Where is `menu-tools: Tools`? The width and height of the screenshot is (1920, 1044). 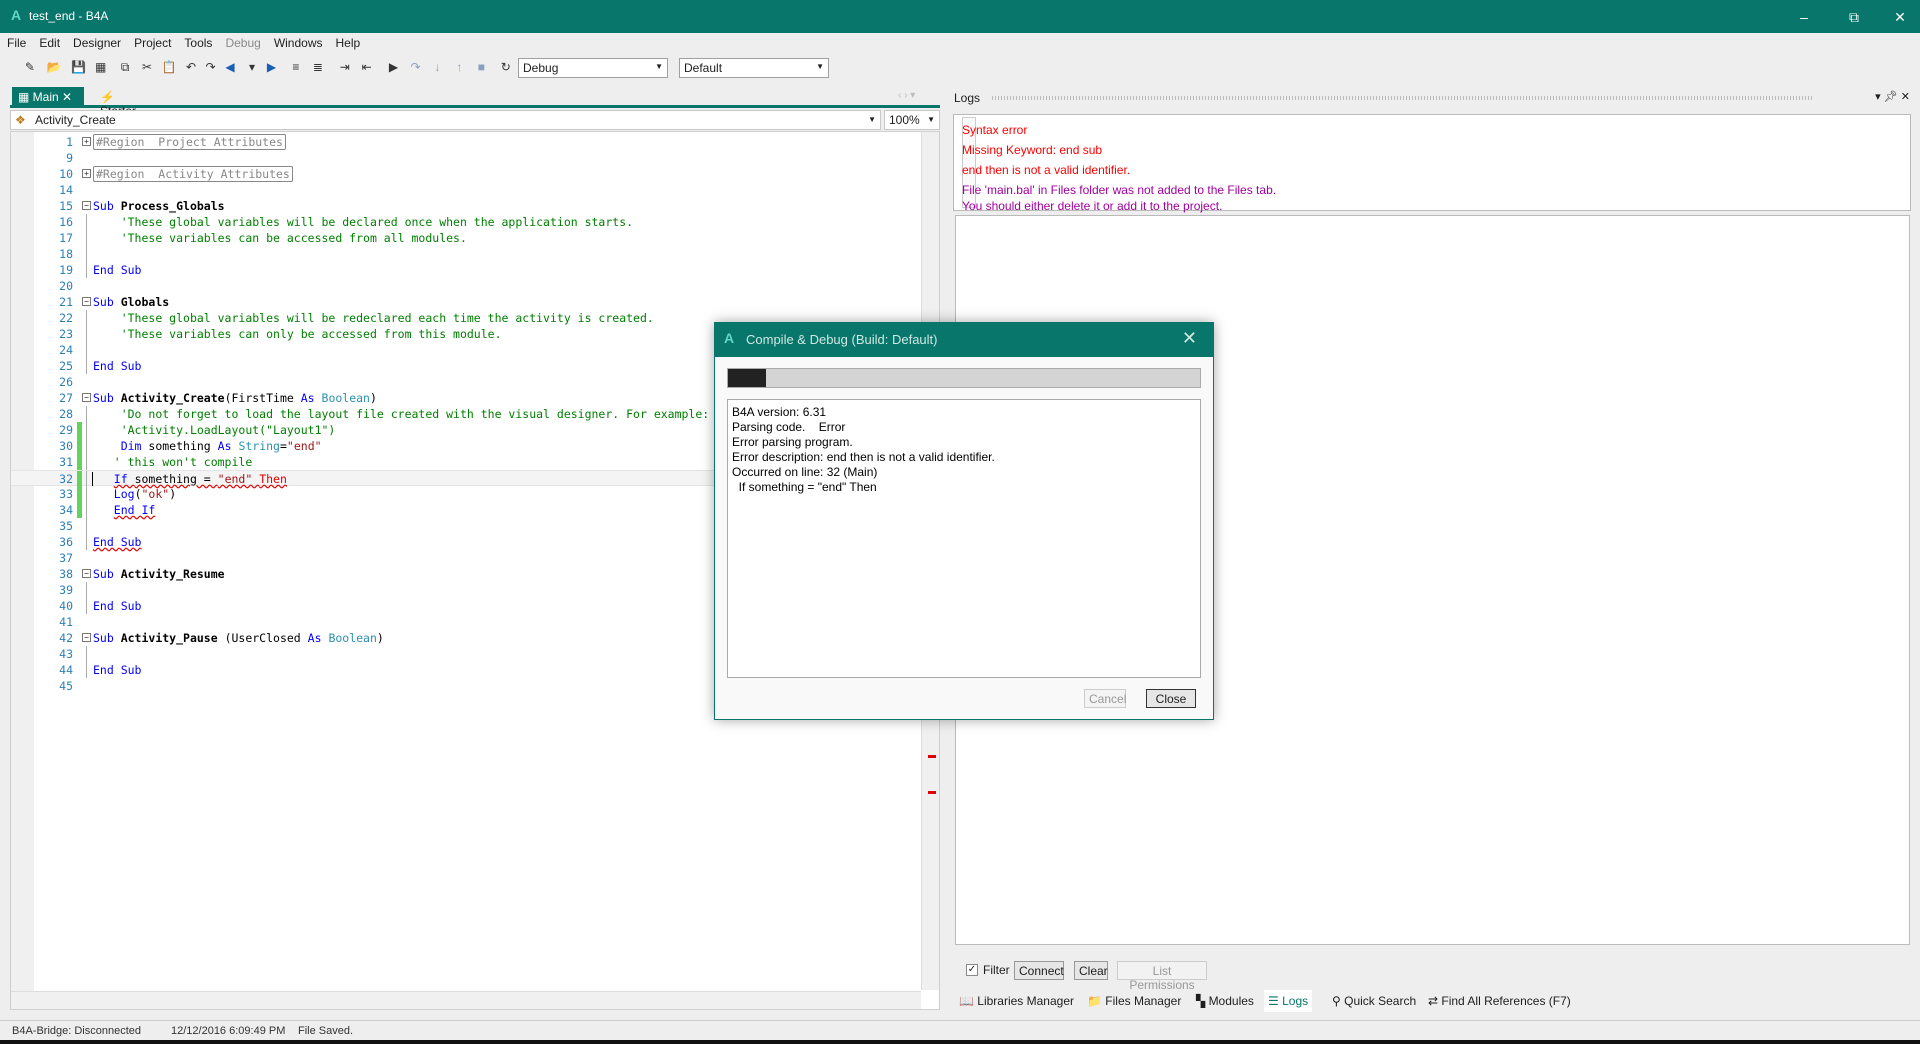 menu-tools: Tools is located at coordinates (197, 41).